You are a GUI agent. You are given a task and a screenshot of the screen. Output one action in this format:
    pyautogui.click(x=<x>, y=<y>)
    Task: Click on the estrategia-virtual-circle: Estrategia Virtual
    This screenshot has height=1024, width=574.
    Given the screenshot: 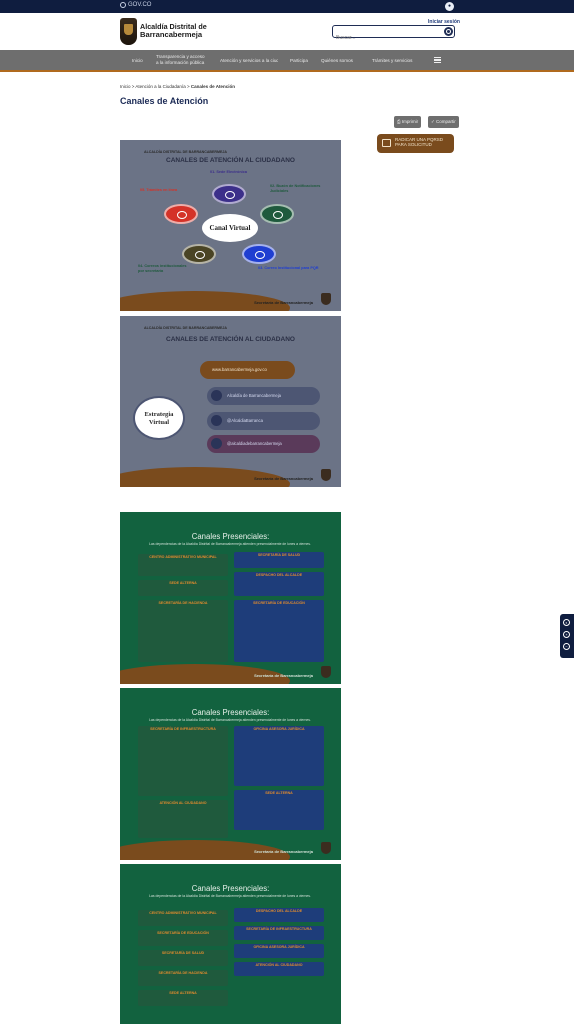 What is the action you would take?
    pyautogui.click(x=159, y=418)
    